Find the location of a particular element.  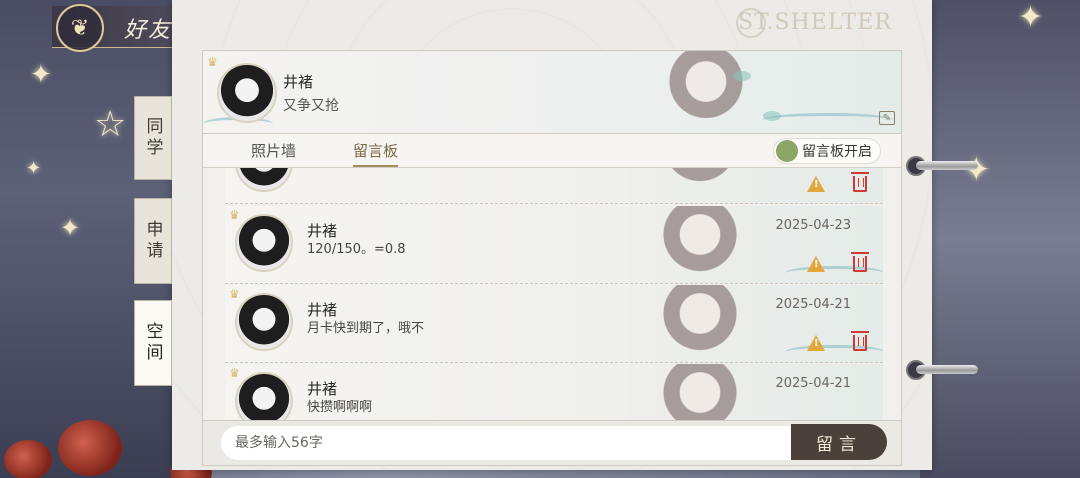

message-composer: 留言 is located at coordinates (552, 443).